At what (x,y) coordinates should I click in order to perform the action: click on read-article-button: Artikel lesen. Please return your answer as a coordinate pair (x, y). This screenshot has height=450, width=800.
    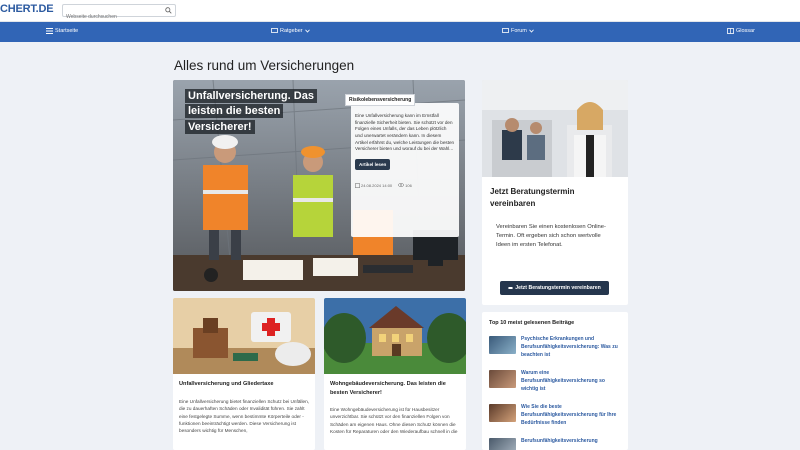
    Looking at the image, I should click on (373, 164).